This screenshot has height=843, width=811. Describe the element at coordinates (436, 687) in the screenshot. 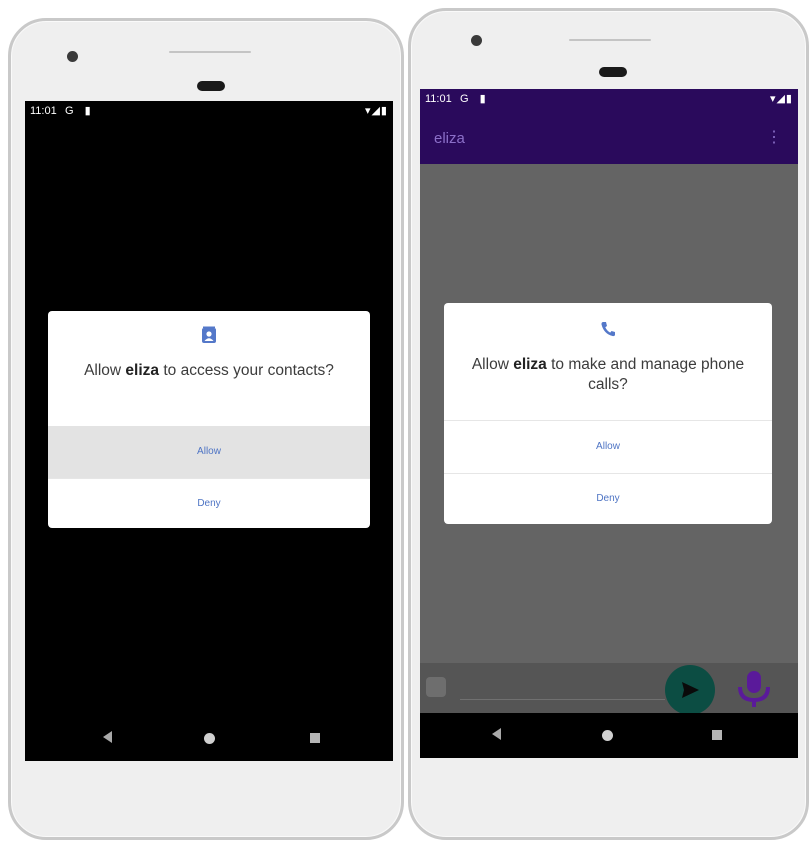

I see `attach-icon` at that location.